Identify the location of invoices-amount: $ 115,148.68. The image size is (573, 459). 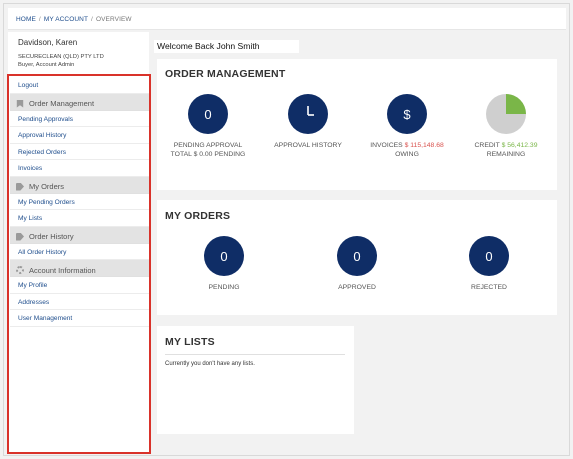
(424, 145).